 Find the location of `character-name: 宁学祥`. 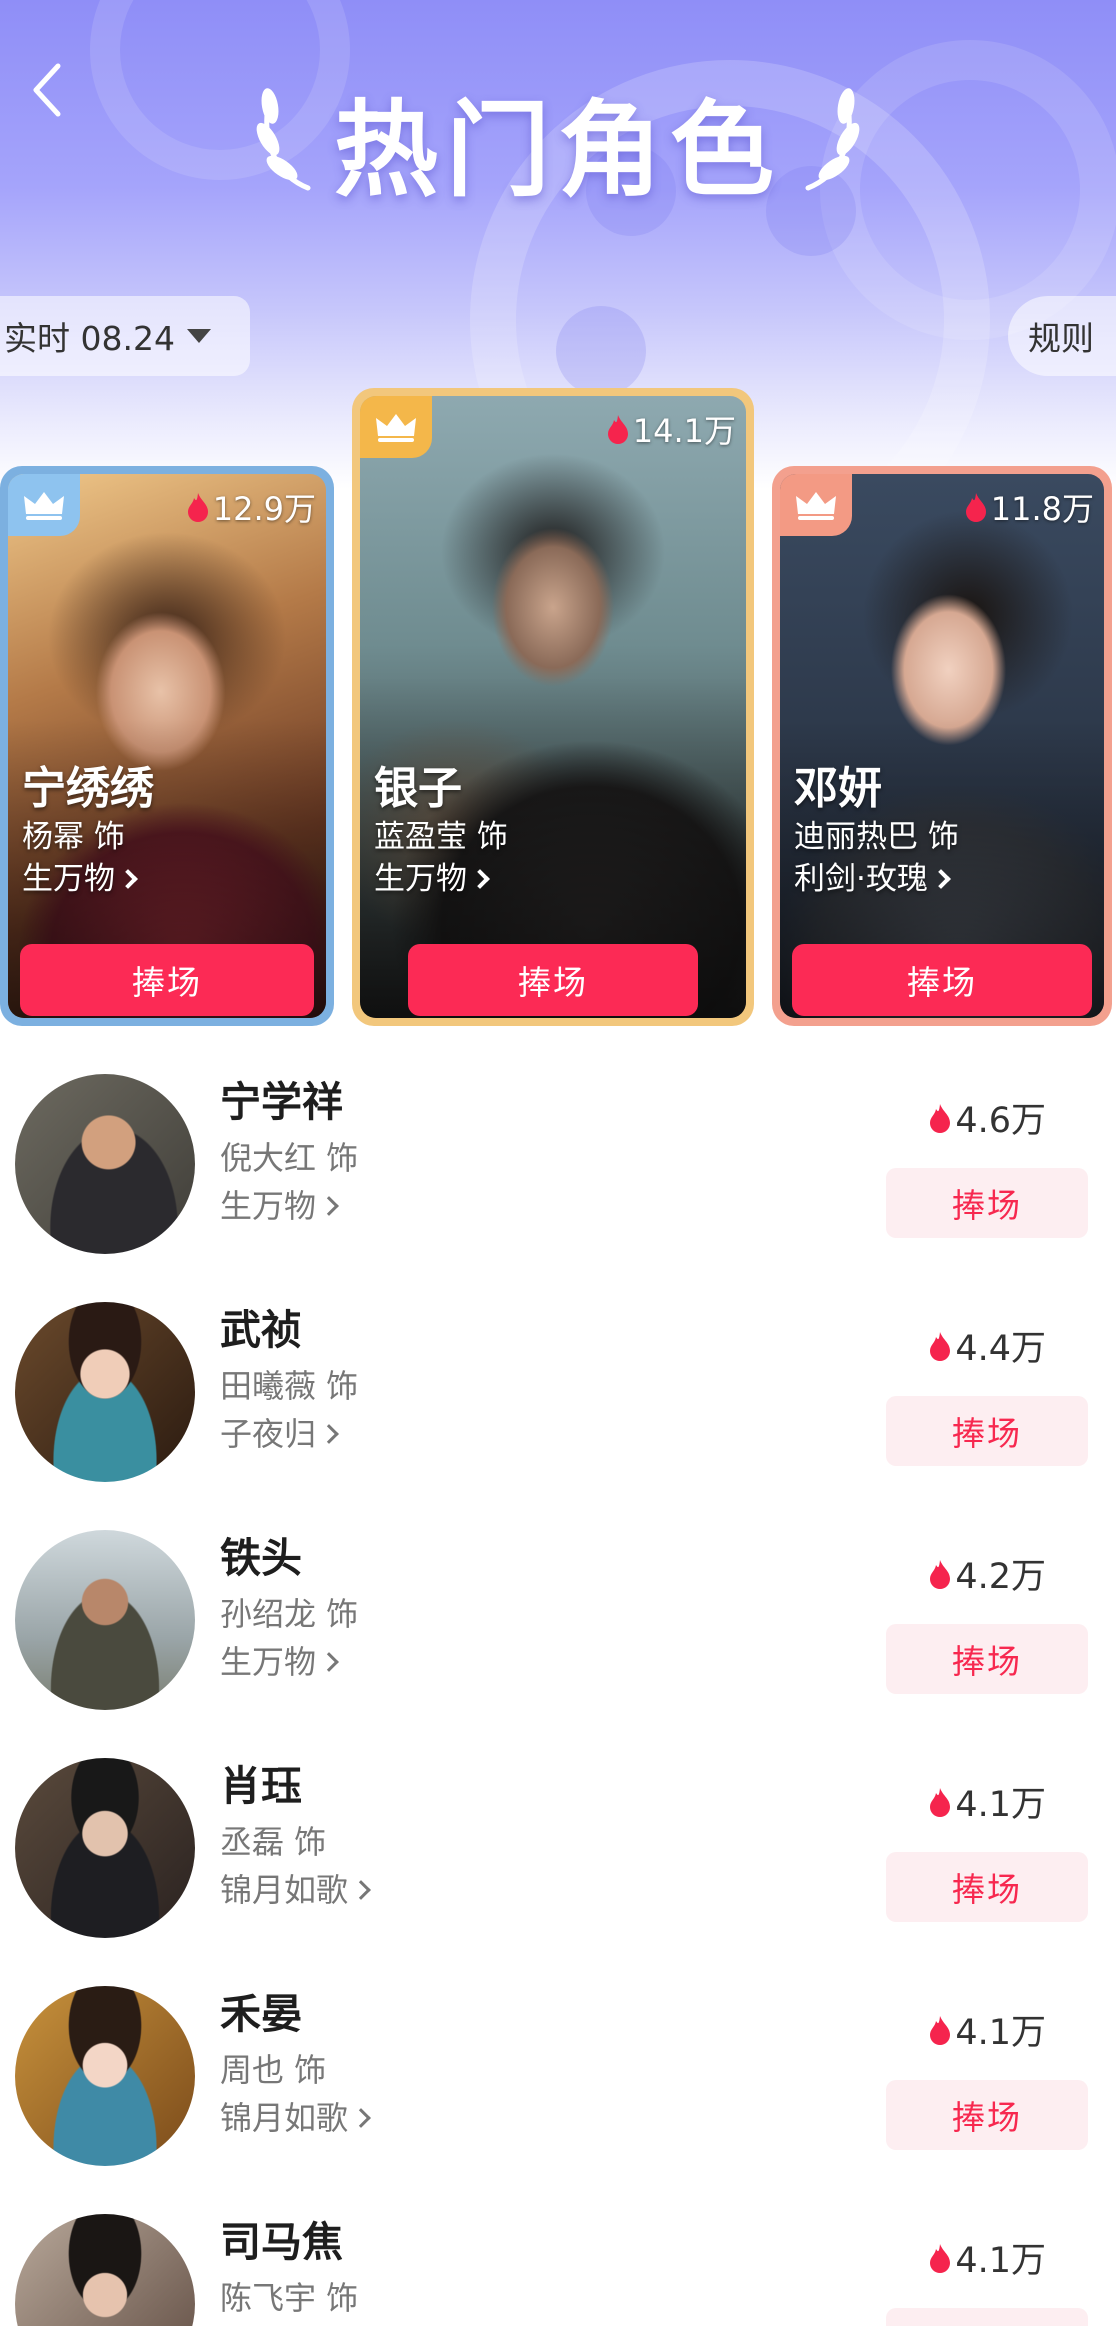

character-name: 宁学祥 is located at coordinates (281, 1102).